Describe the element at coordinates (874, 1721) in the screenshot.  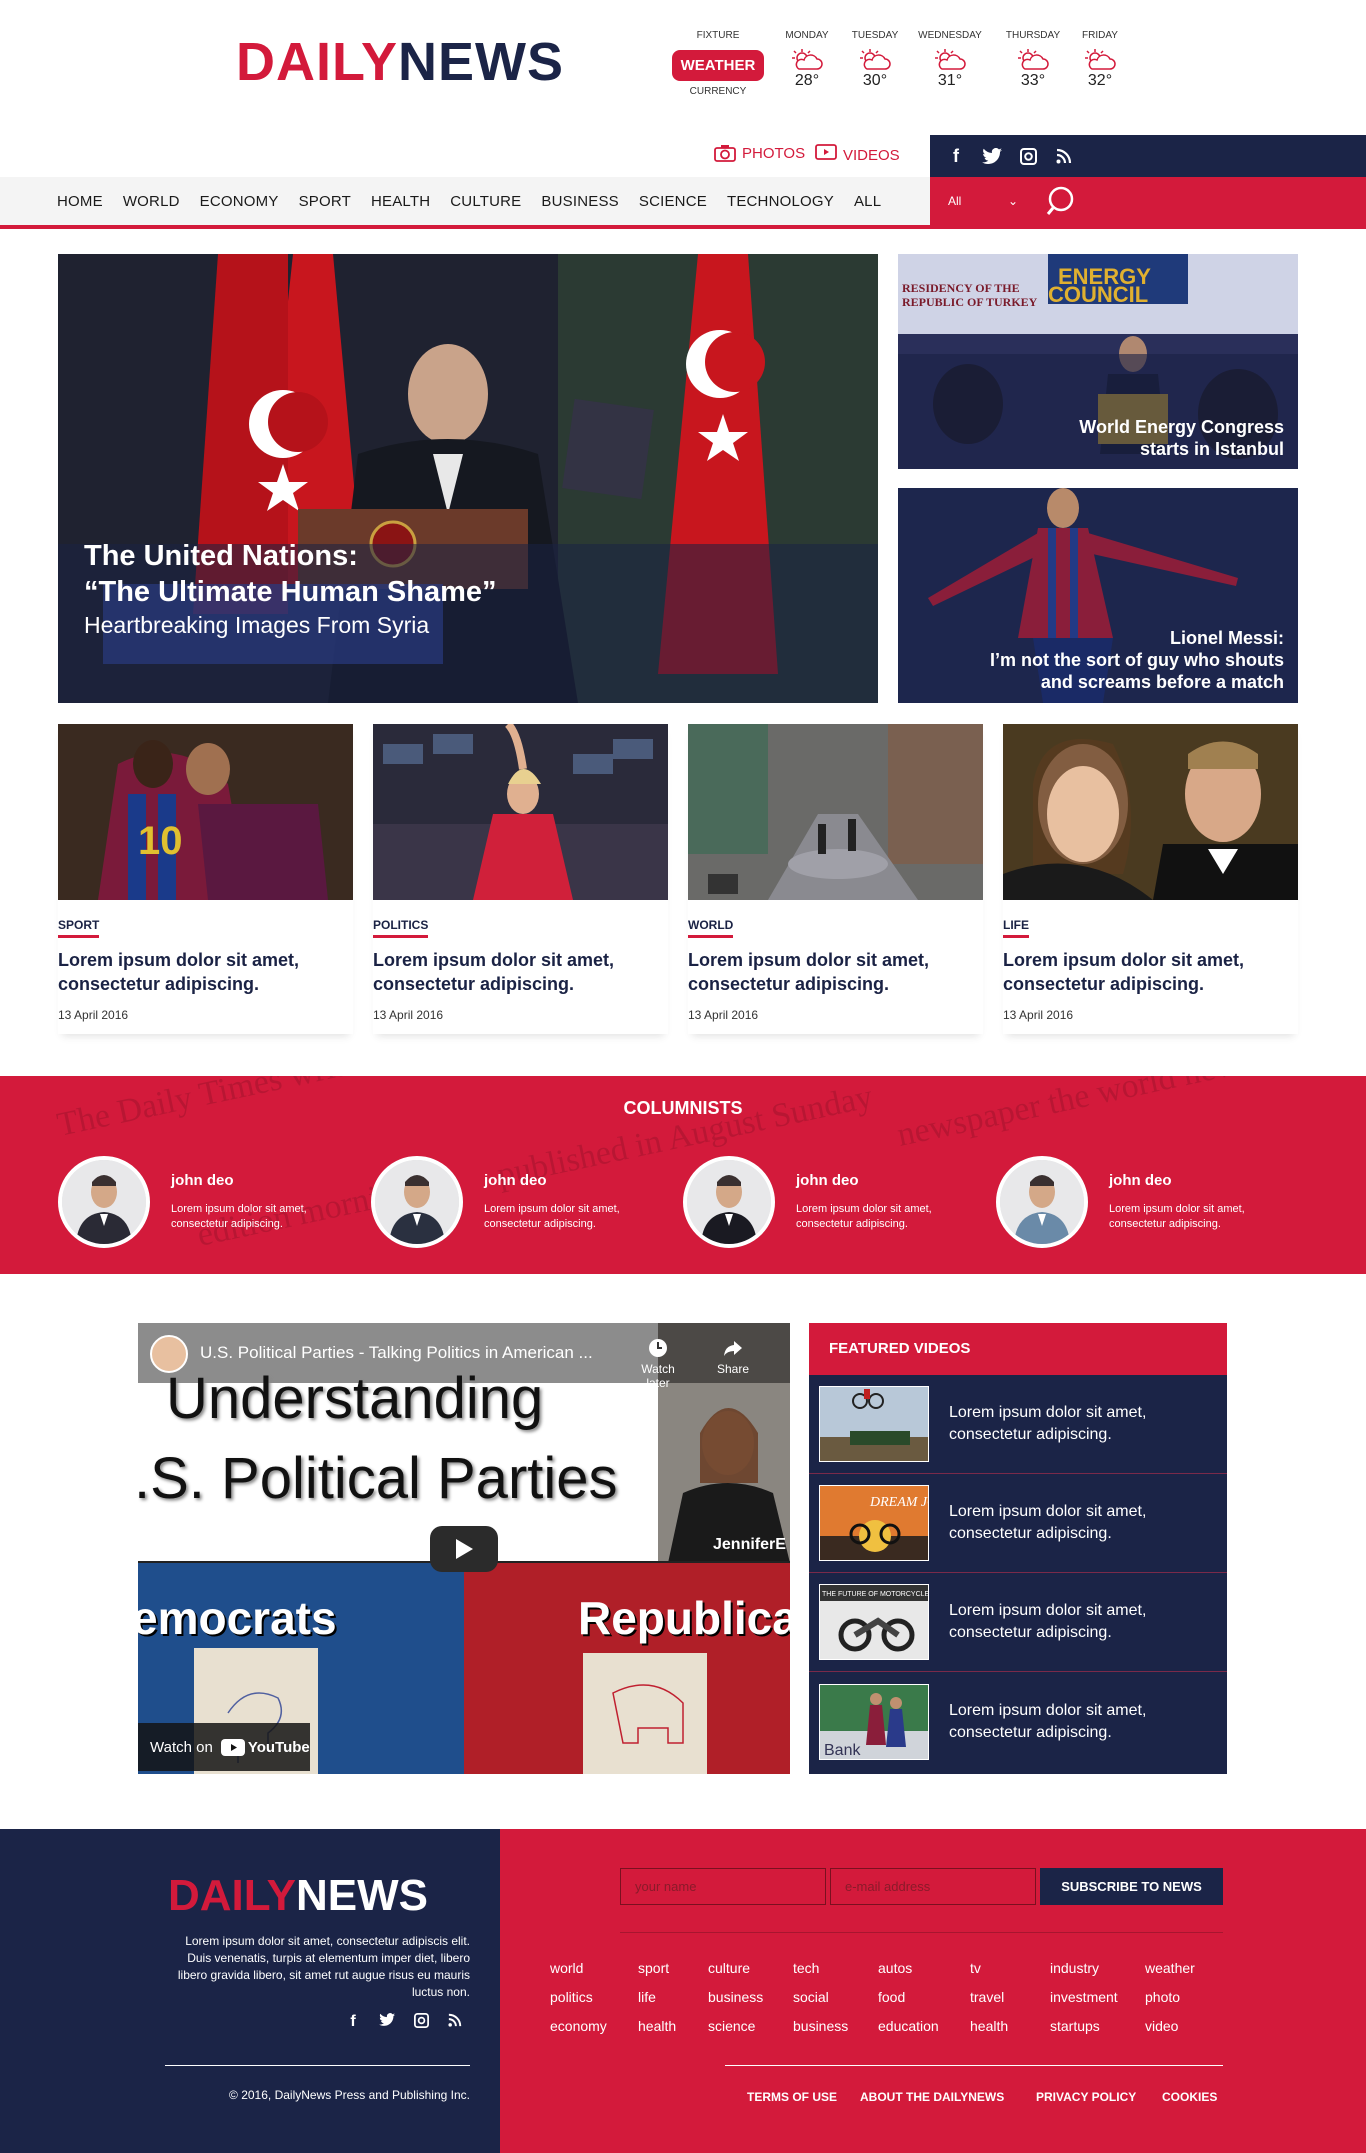
I see `video-thumbnail: Bank` at that location.